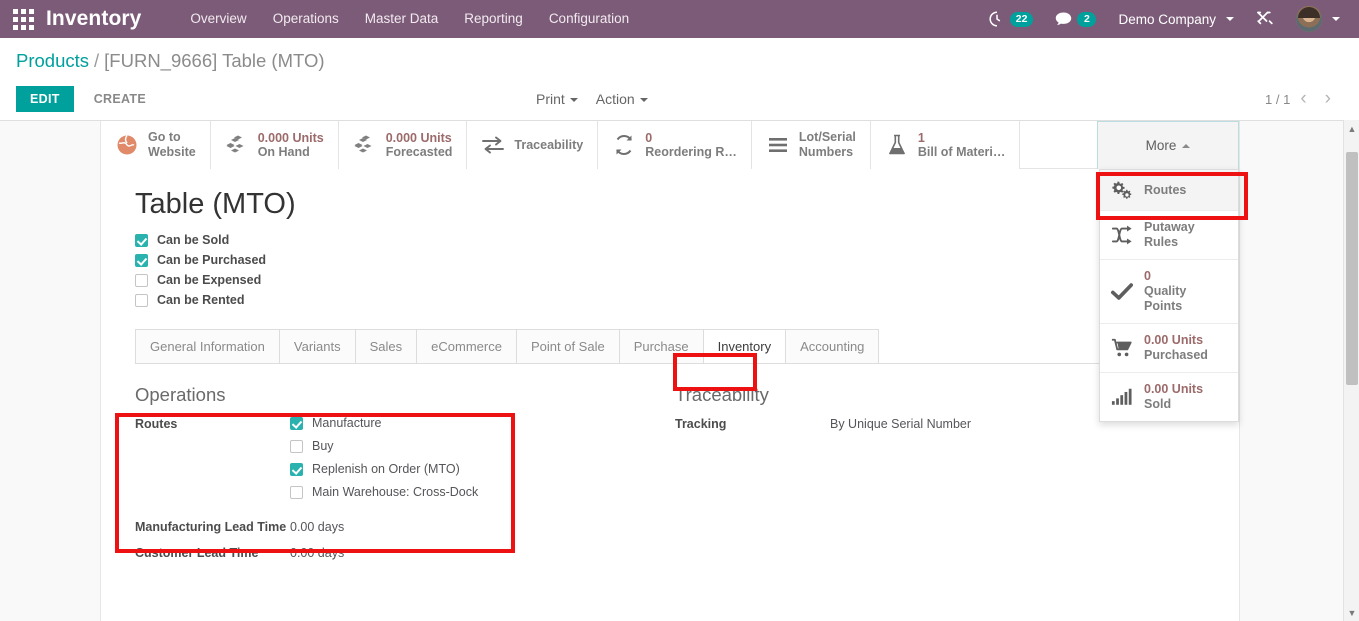  I want to click on stat-button-forecasted: 0.000 Units Forecasted, so click(403, 145).